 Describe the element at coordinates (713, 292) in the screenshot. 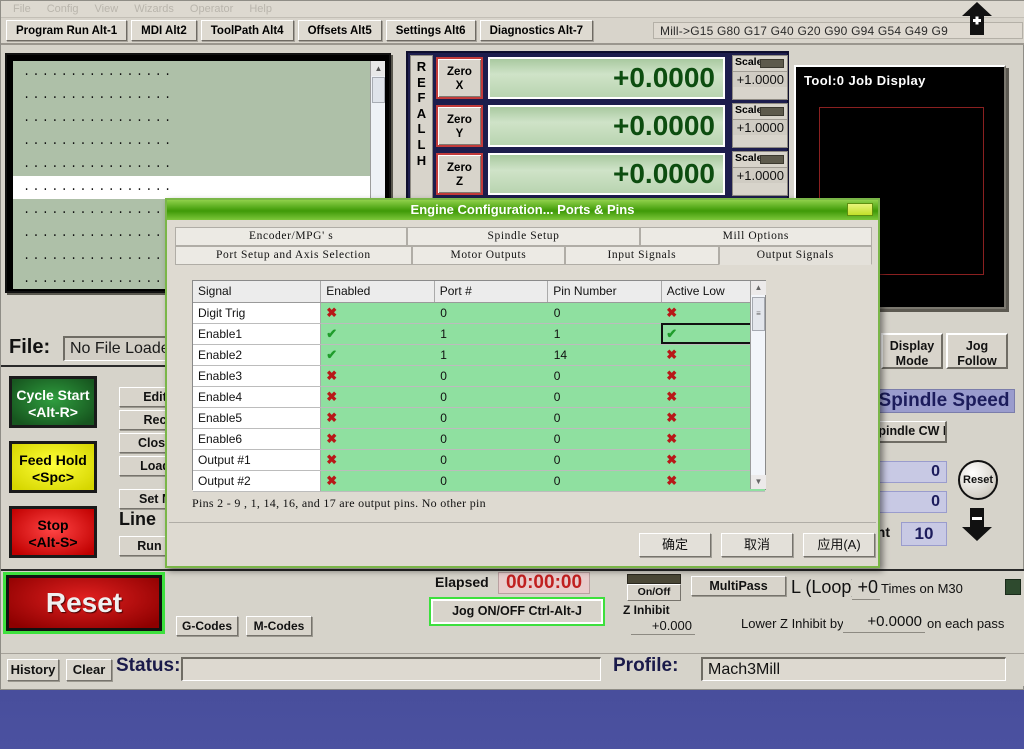

I see `column-header-active-low: Active Low` at that location.